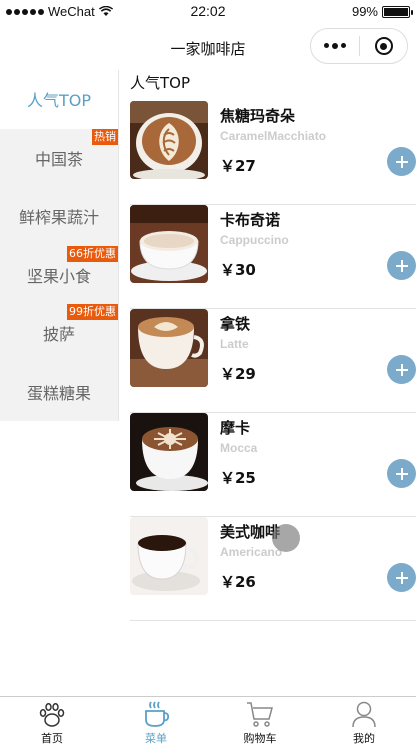 The image size is (416, 748). I want to click on product-item: 拿铁 Latte ￥29, so click(273, 361).